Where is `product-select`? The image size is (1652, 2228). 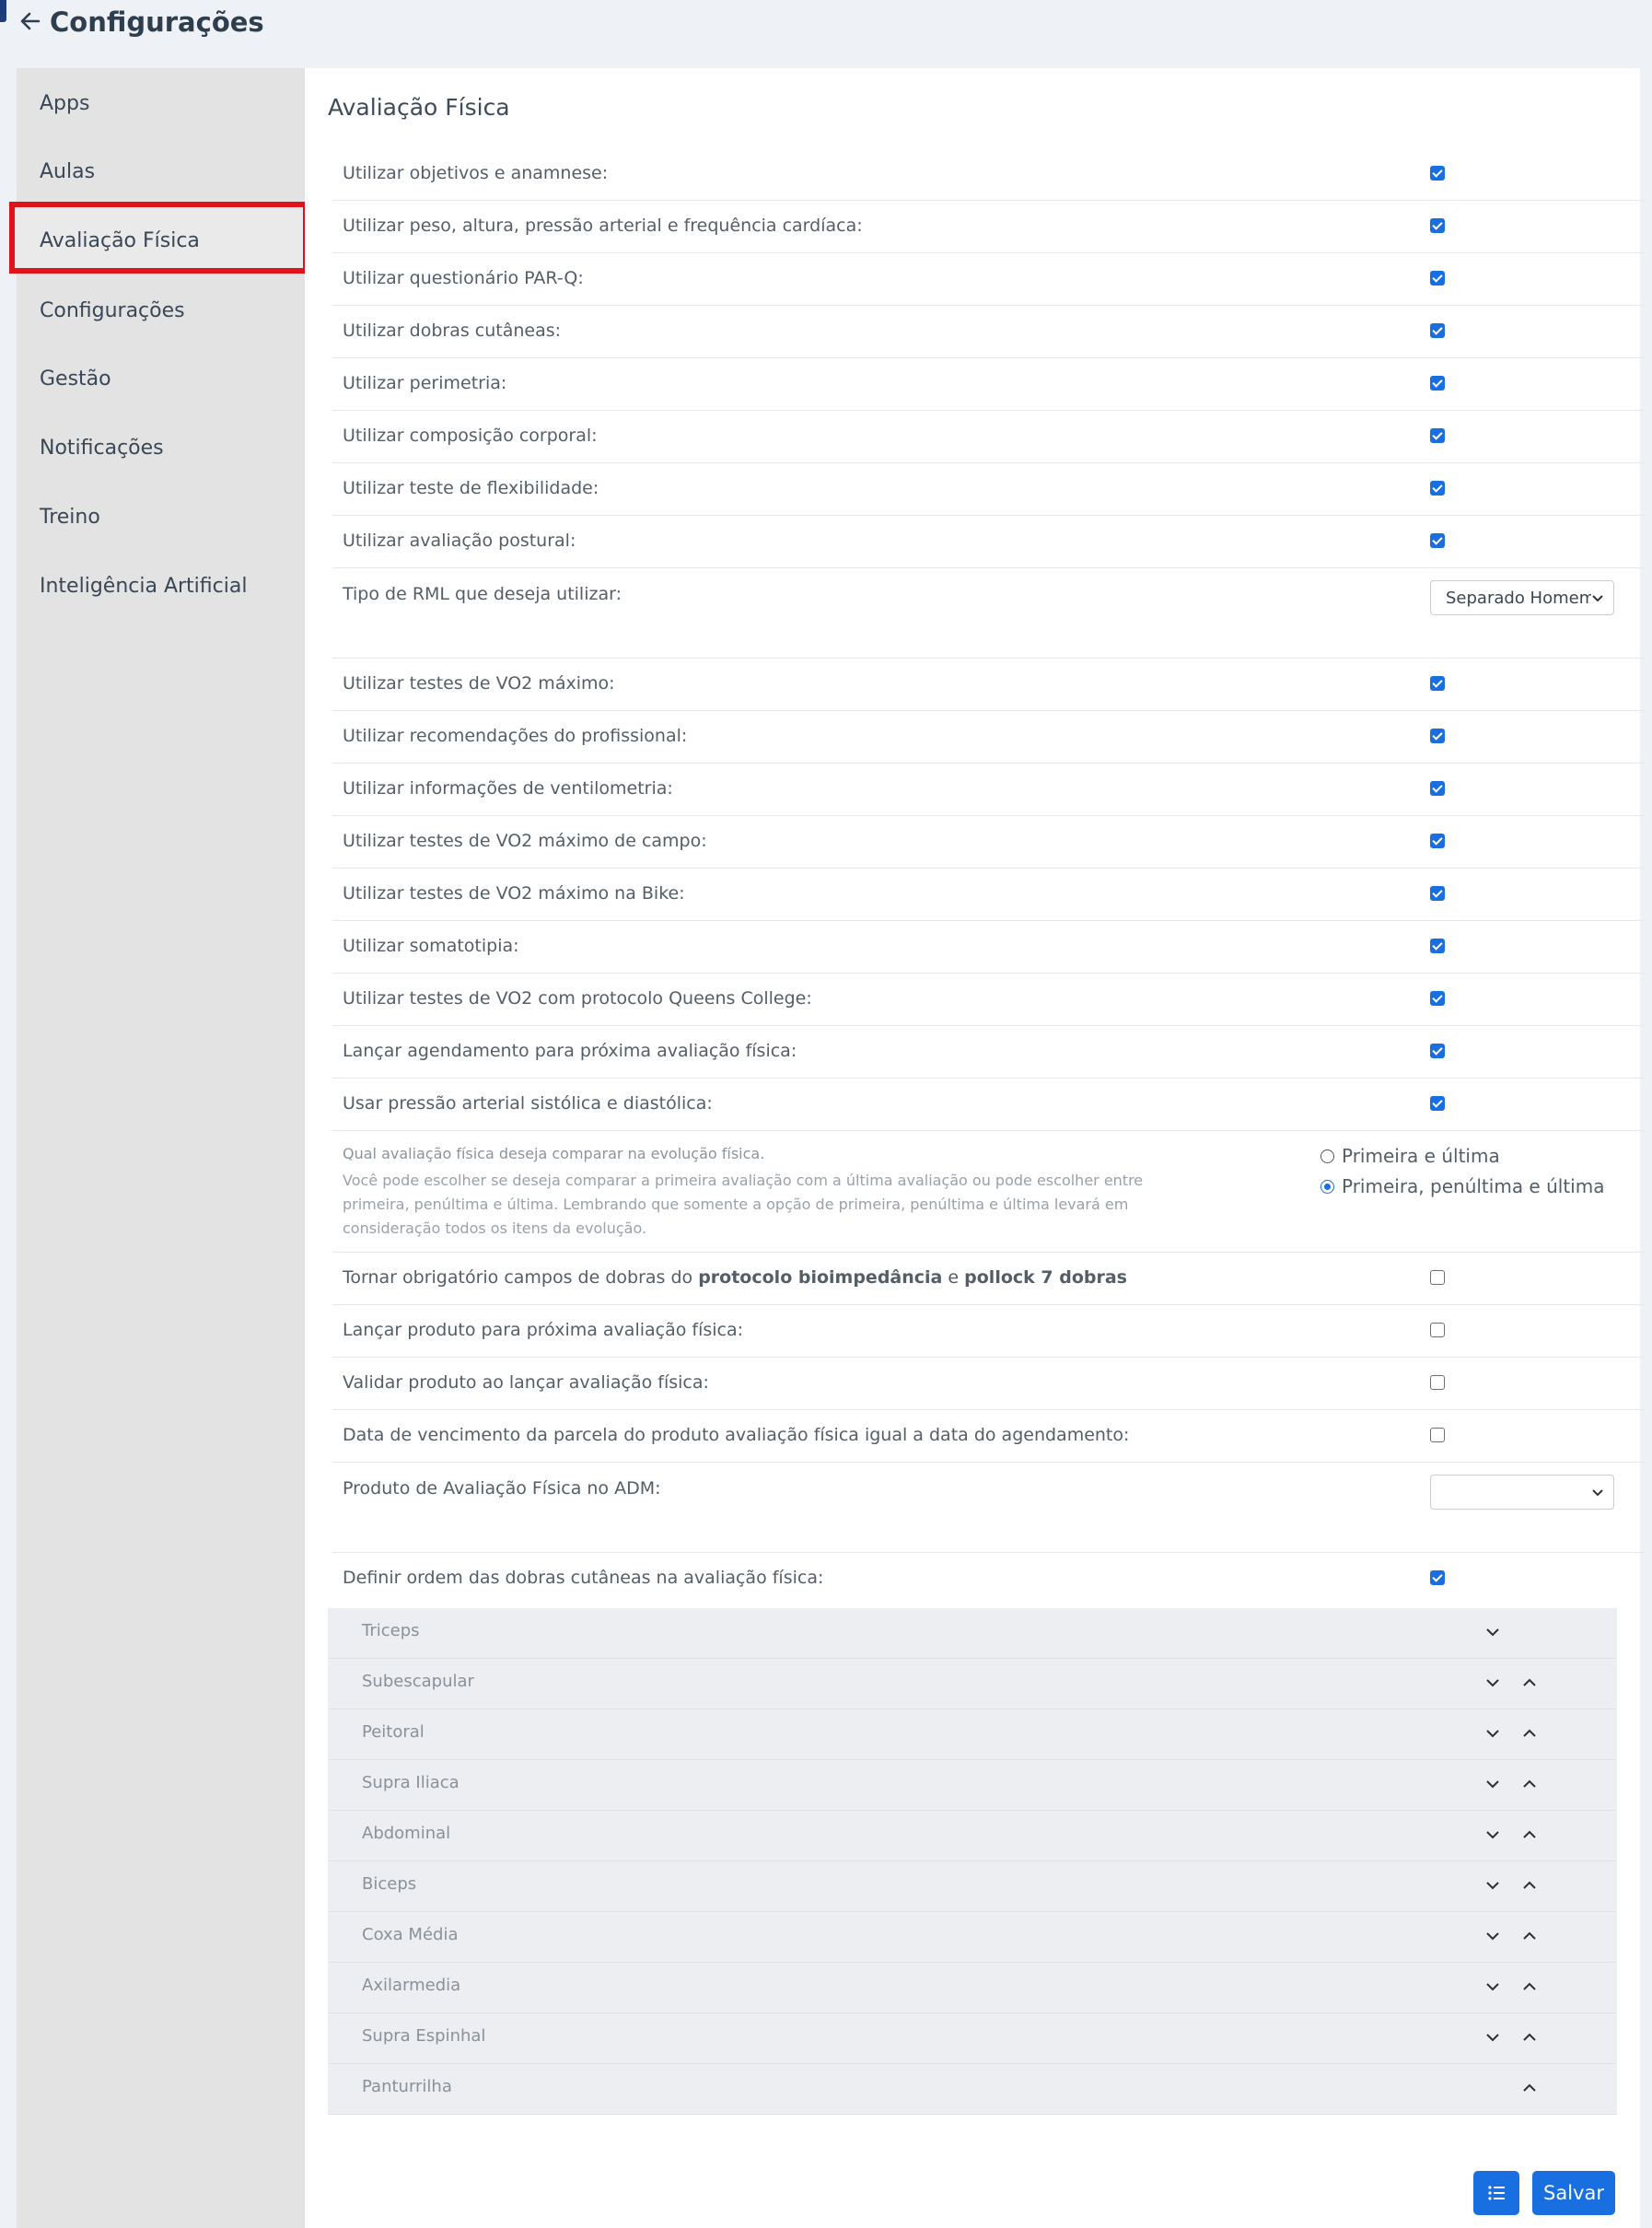
product-select is located at coordinates (1522, 1492).